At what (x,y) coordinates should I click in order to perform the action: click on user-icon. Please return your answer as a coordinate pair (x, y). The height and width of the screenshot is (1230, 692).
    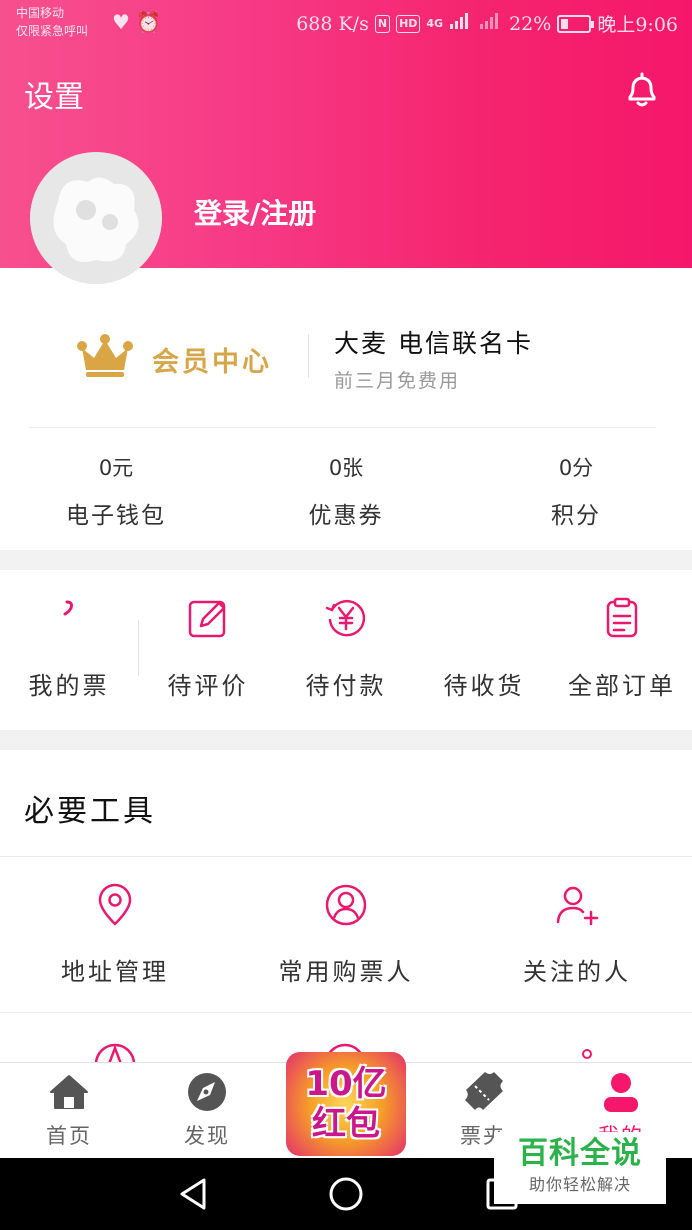
    Looking at the image, I should click on (621, 1092).